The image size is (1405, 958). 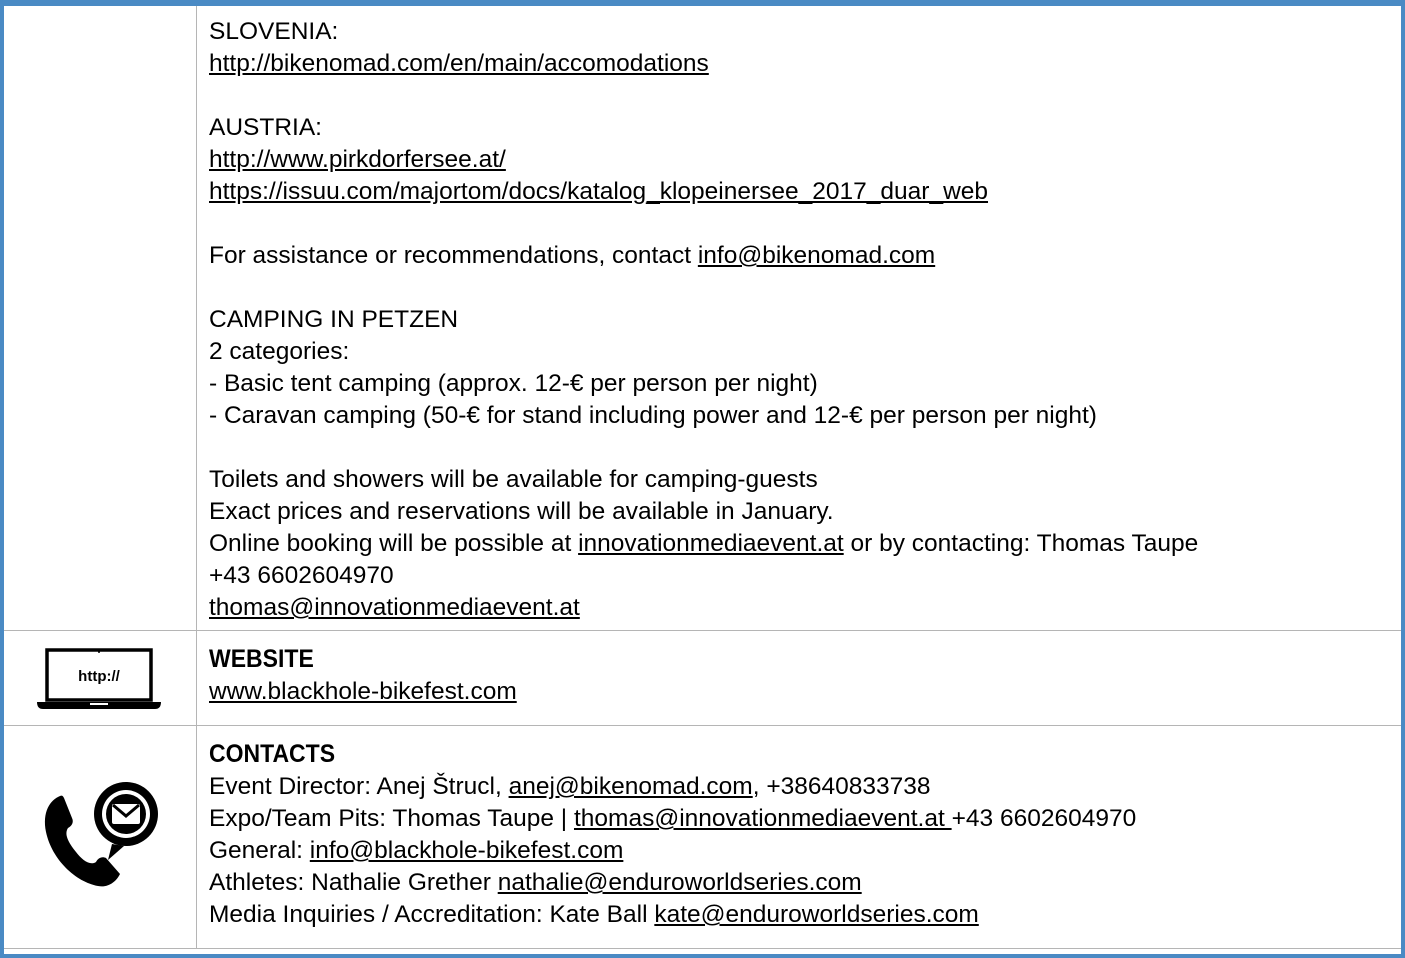 I want to click on assistance-email-link: info@bikenomad.com, so click(x=816, y=255).